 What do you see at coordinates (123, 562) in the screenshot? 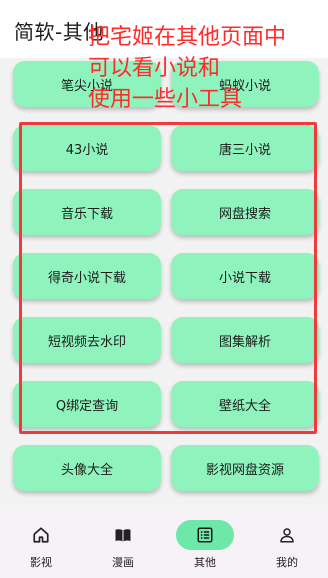
I see `nav-label: 漫画` at bounding box center [123, 562].